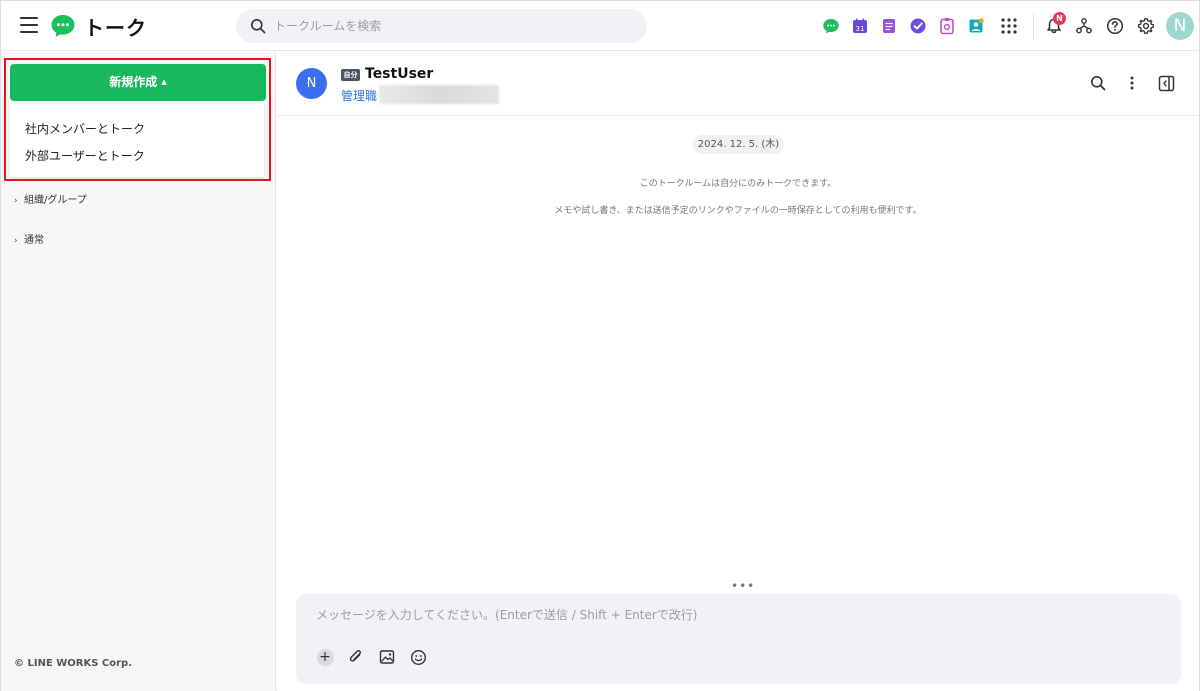 The image size is (1200, 691). Describe the element at coordinates (34, 240) in the screenshot. I see `tree-item-label: 通常` at that location.